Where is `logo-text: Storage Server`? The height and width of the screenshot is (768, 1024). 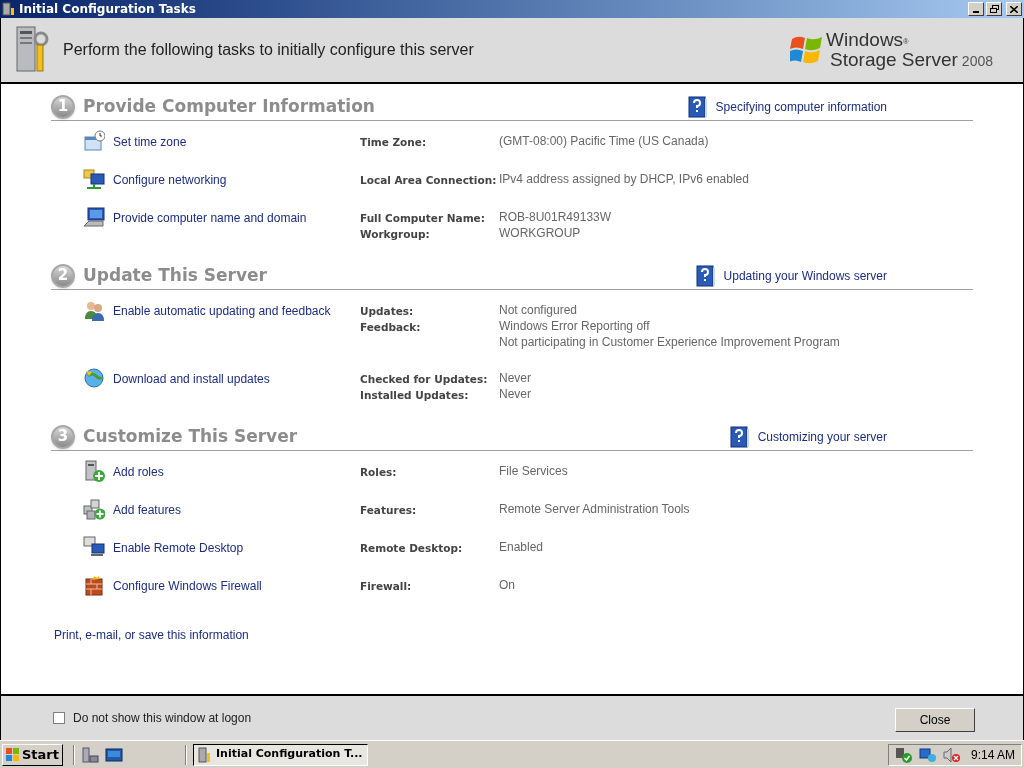 logo-text: Storage Server is located at coordinates (894, 59).